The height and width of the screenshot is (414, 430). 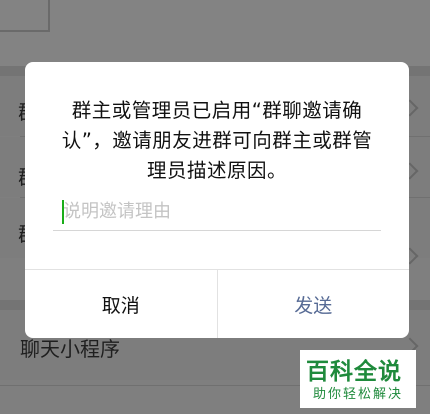 I want to click on invite-reason-field, so click(x=217, y=212).